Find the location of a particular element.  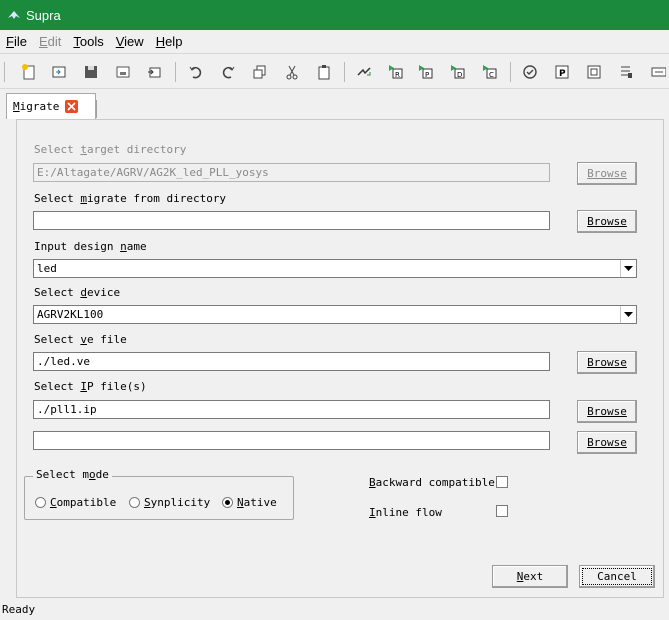

save-all-icon is located at coordinates (155, 72).